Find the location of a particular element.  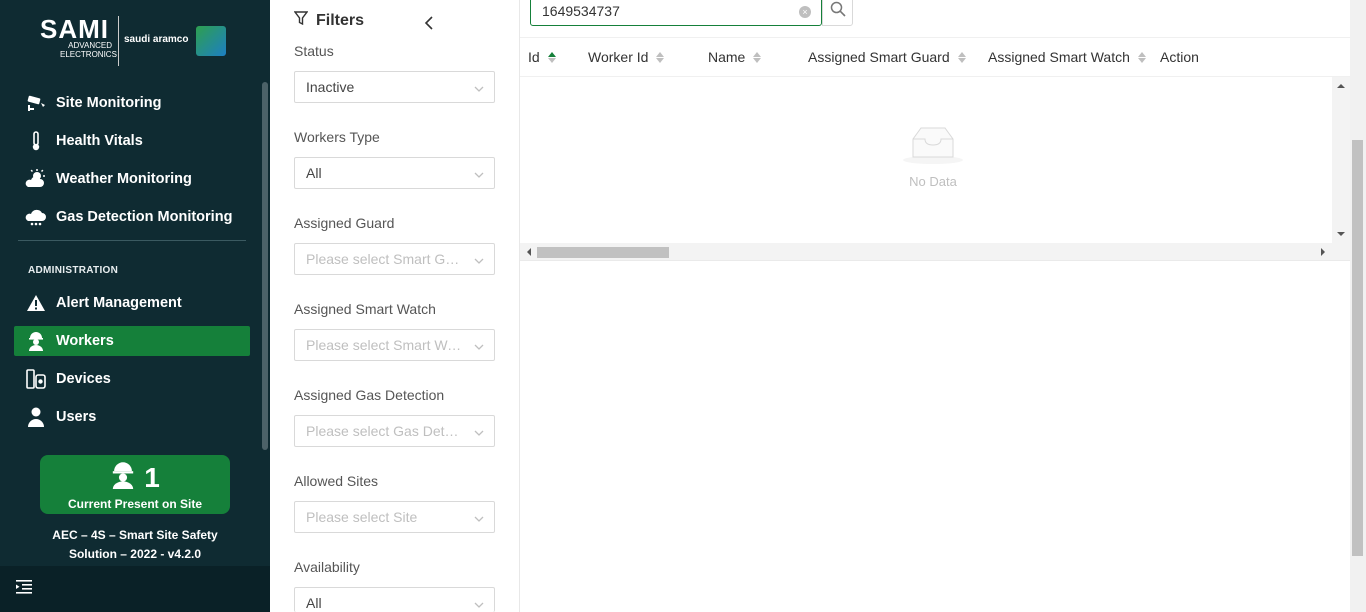

workers-type-value: All is located at coordinates (314, 173).